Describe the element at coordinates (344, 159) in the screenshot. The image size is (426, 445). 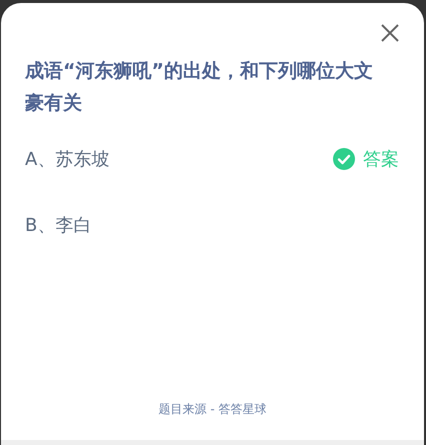
I see `check-icon` at that location.